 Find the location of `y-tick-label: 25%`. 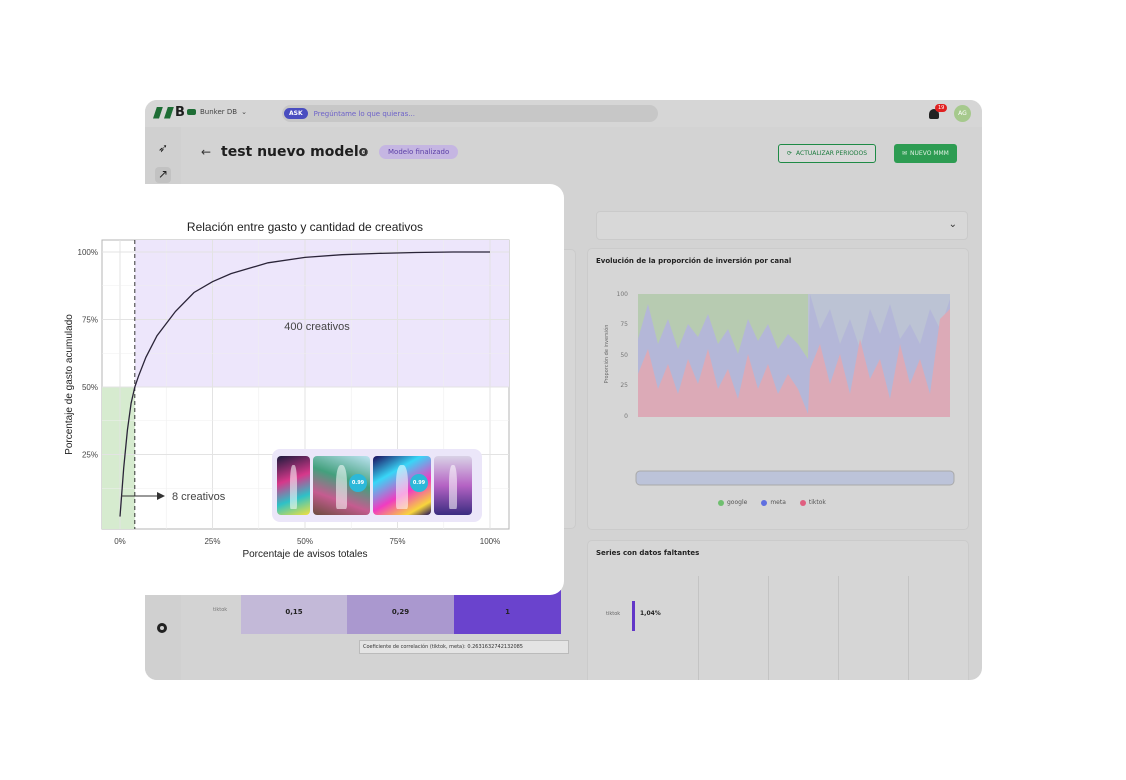

y-tick-label: 25% is located at coordinates (90, 455).